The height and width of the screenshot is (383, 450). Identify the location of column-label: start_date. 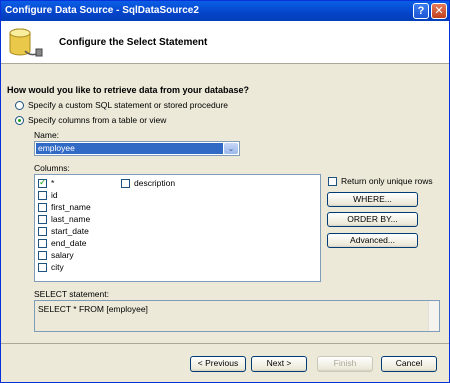
(70, 231).